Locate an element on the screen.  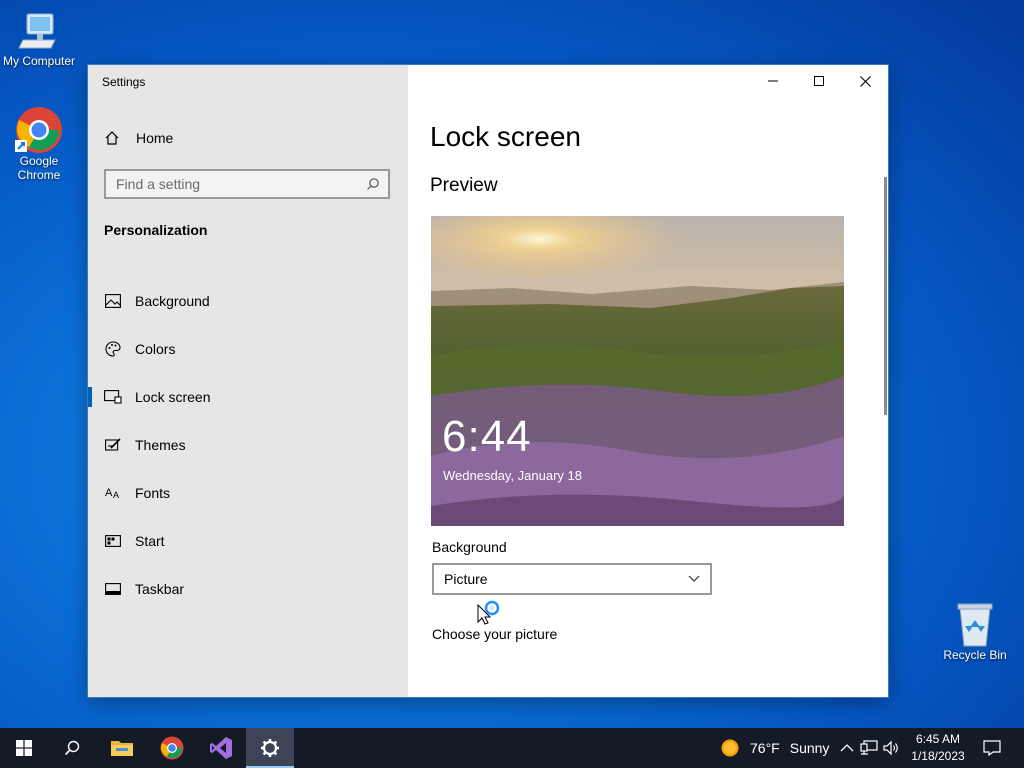
volume-icon is located at coordinates (891, 748).